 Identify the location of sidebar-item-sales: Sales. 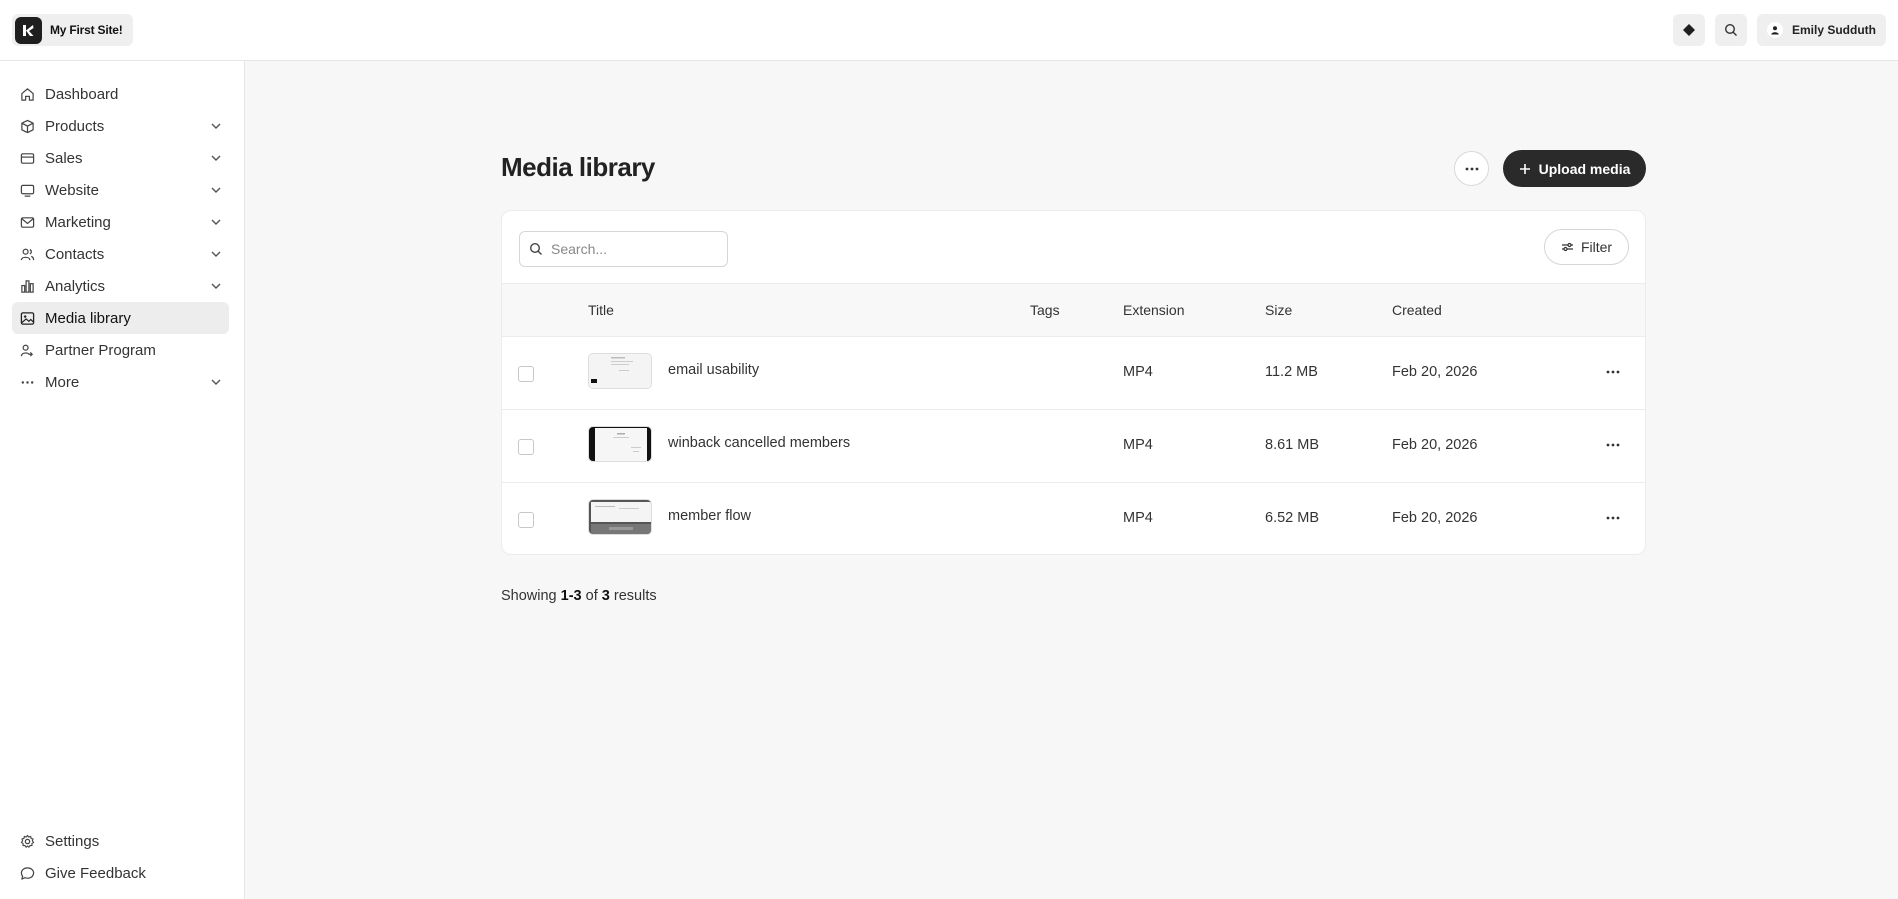
(120, 158).